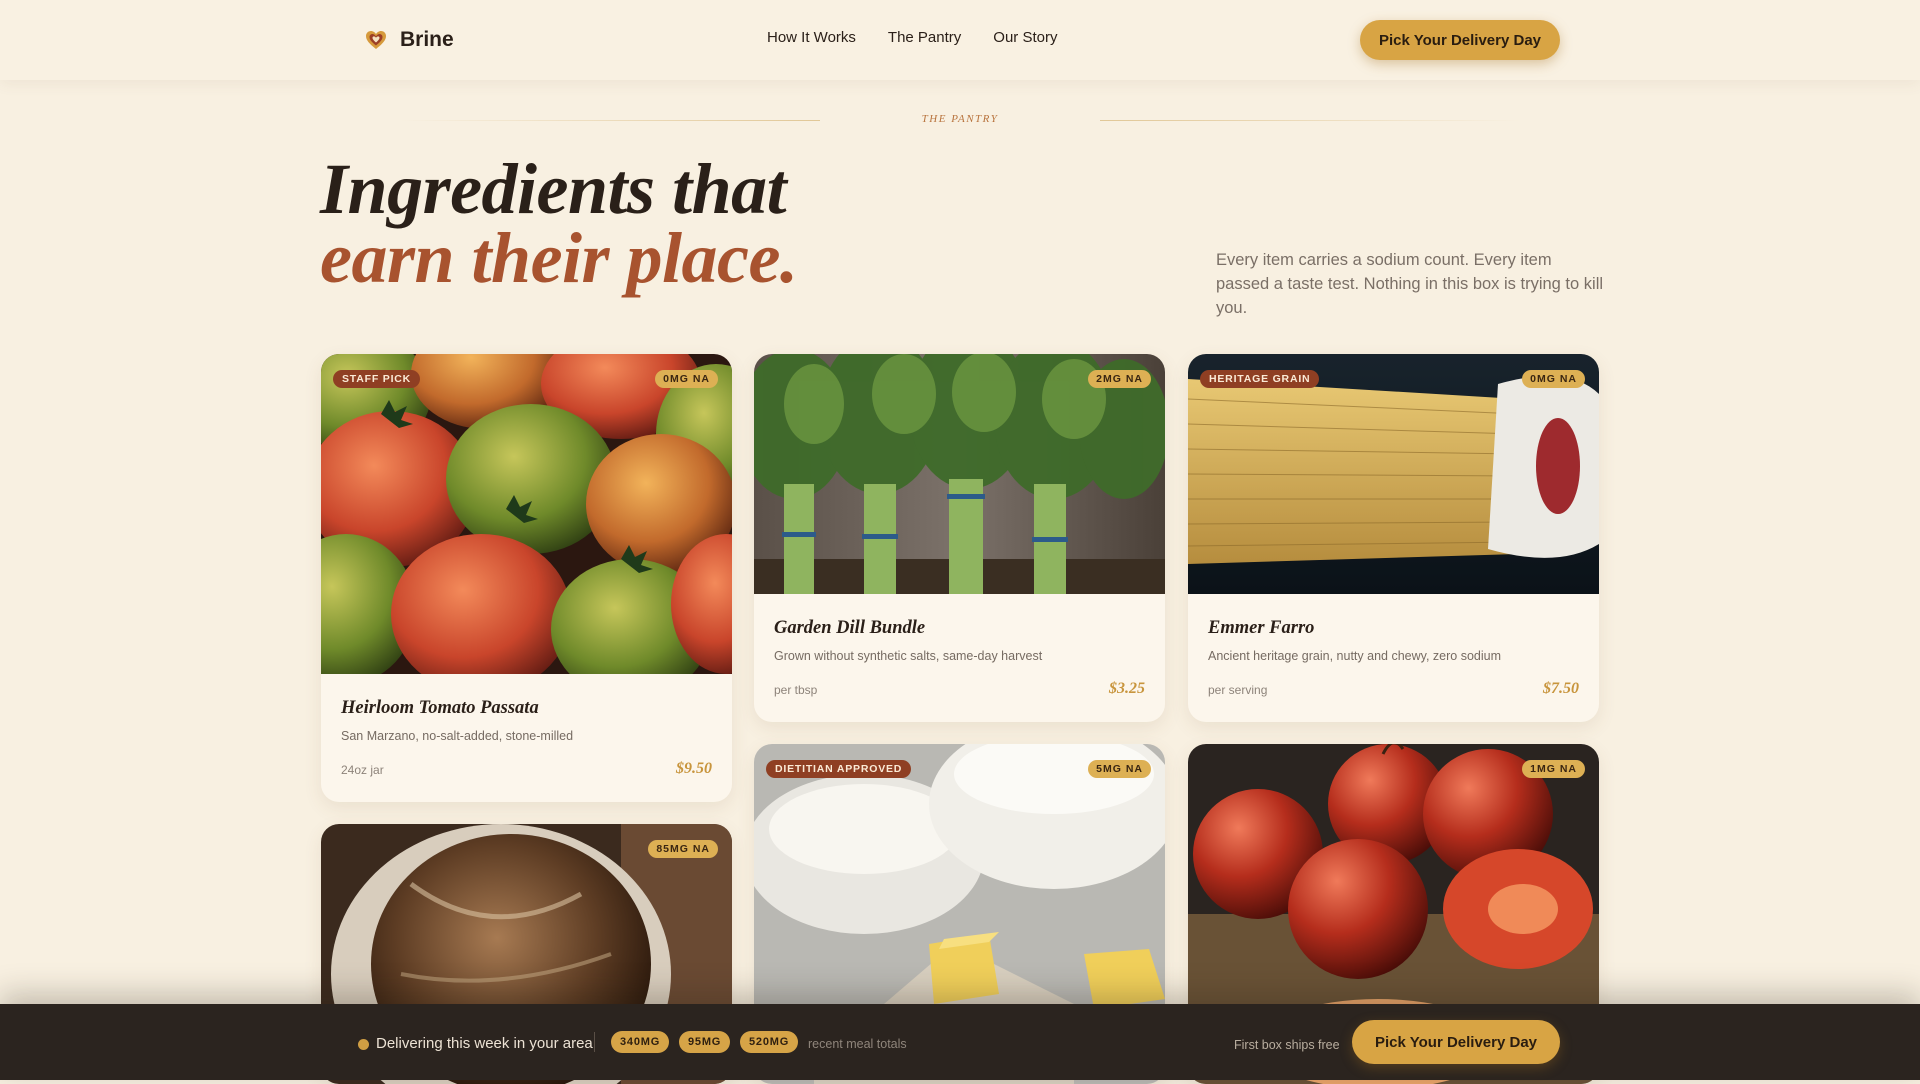 This screenshot has width=1920, height=1084. Describe the element at coordinates (683, 849) in the screenshot. I see `sodium-badge: 85MG NA` at that location.